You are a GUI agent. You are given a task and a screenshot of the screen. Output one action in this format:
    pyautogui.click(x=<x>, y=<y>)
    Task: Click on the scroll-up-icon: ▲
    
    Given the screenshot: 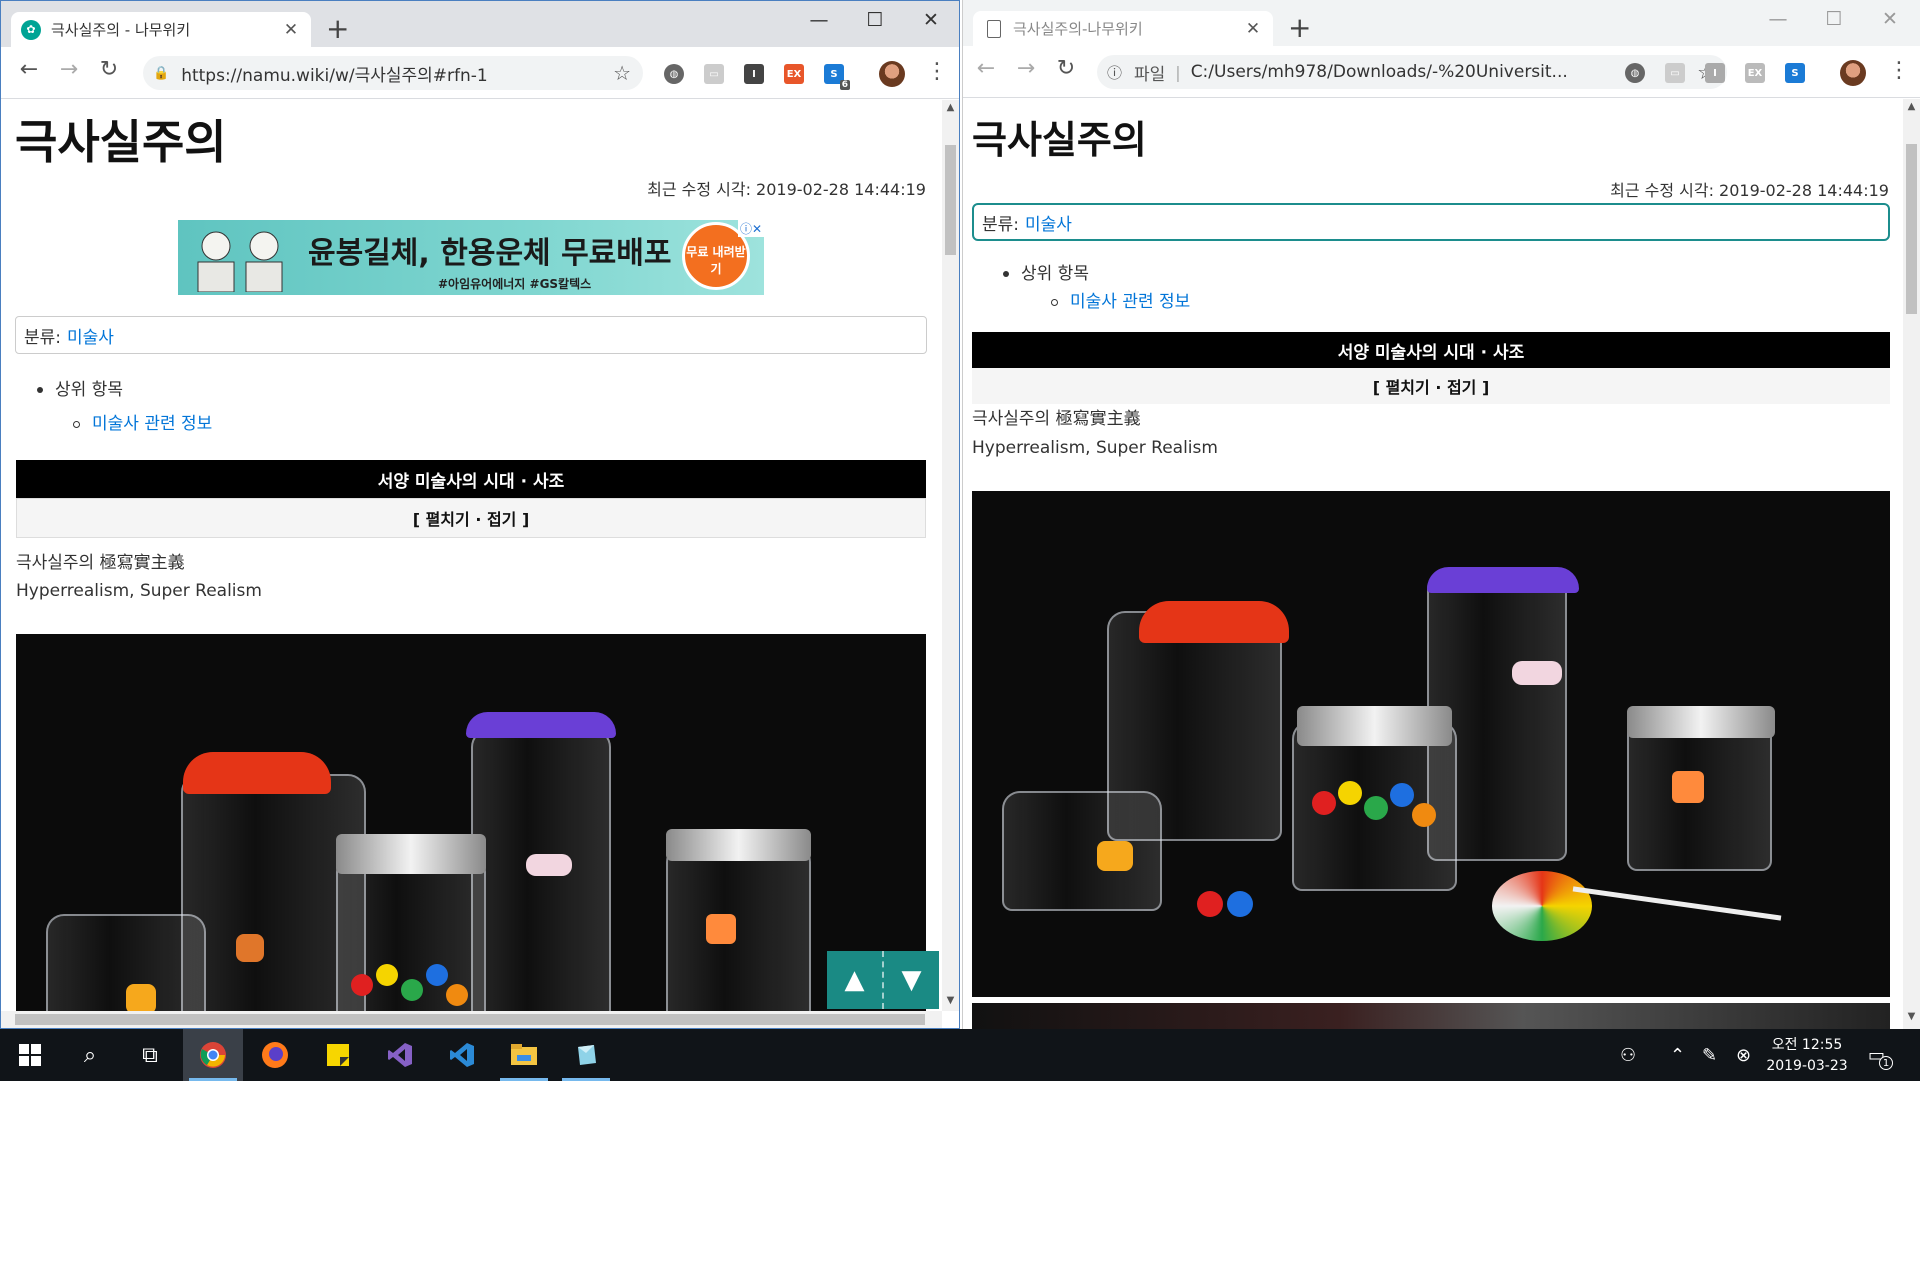 What is the action you would take?
    pyautogui.click(x=855, y=980)
    